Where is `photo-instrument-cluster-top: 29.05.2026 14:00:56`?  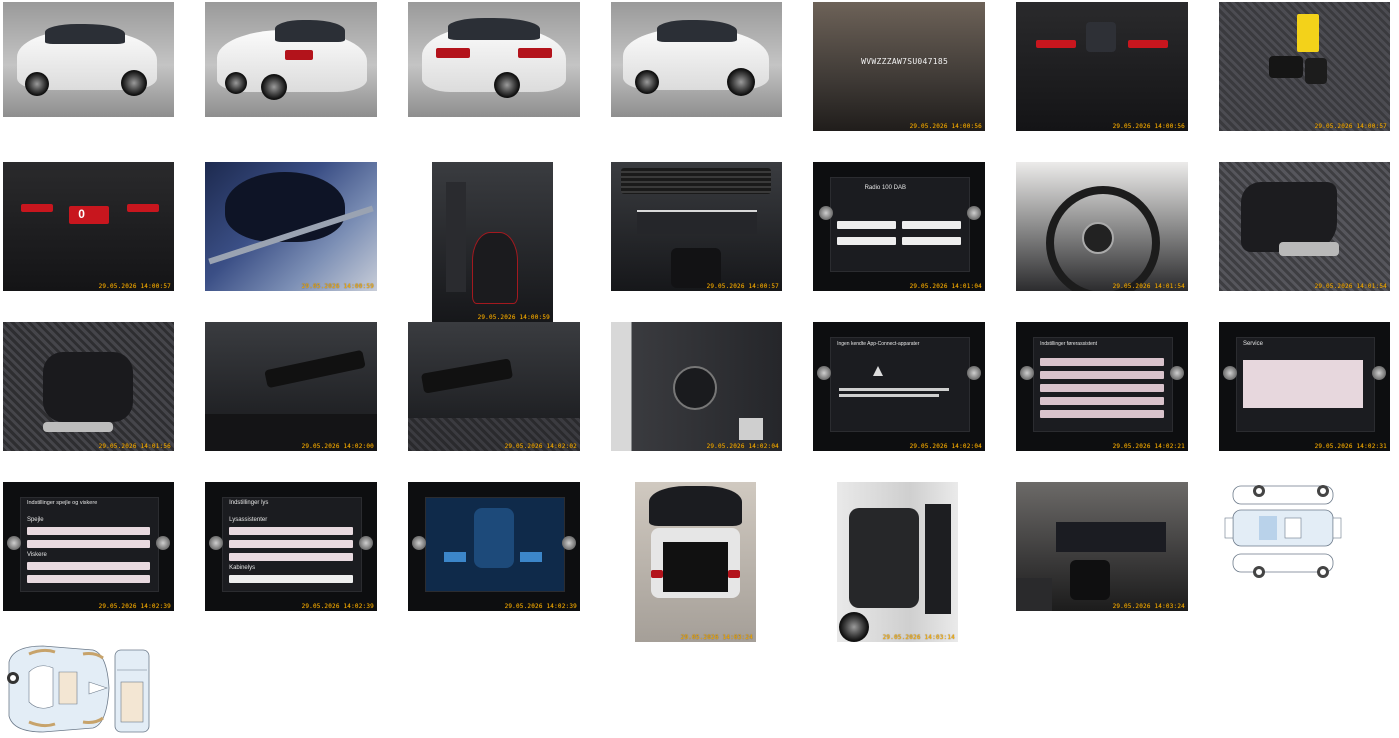
photo-instrument-cluster-top: 29.05.2026 14:00:56 is located at coordinates (1102, 66).